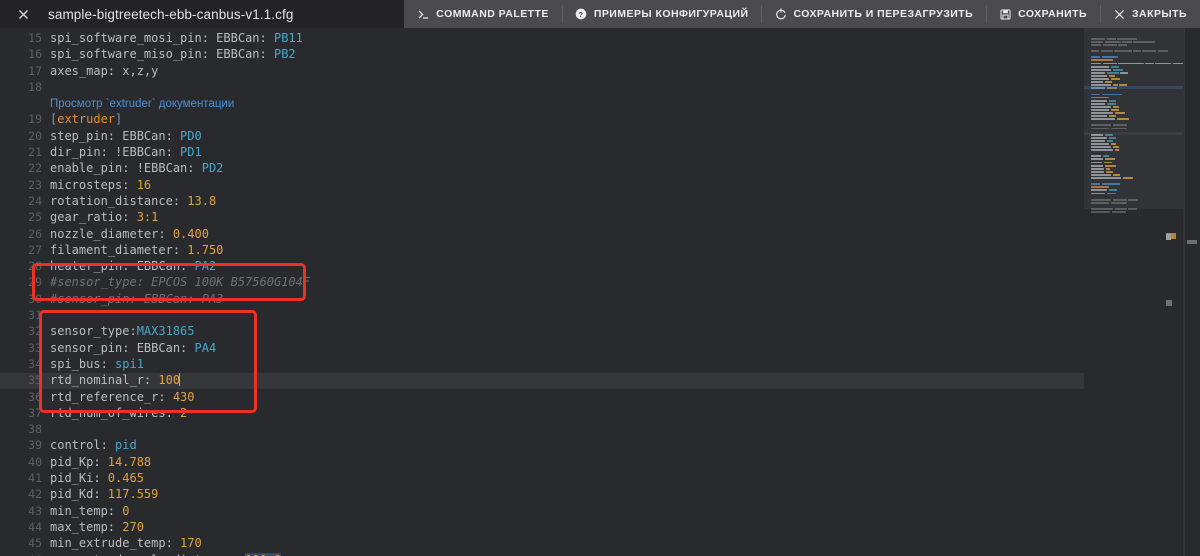 The width and height of the screenshot is (1200, 556). Describe the element at coordinates (35, 200) in the screenshot. I see `line-number: 24` at that location.